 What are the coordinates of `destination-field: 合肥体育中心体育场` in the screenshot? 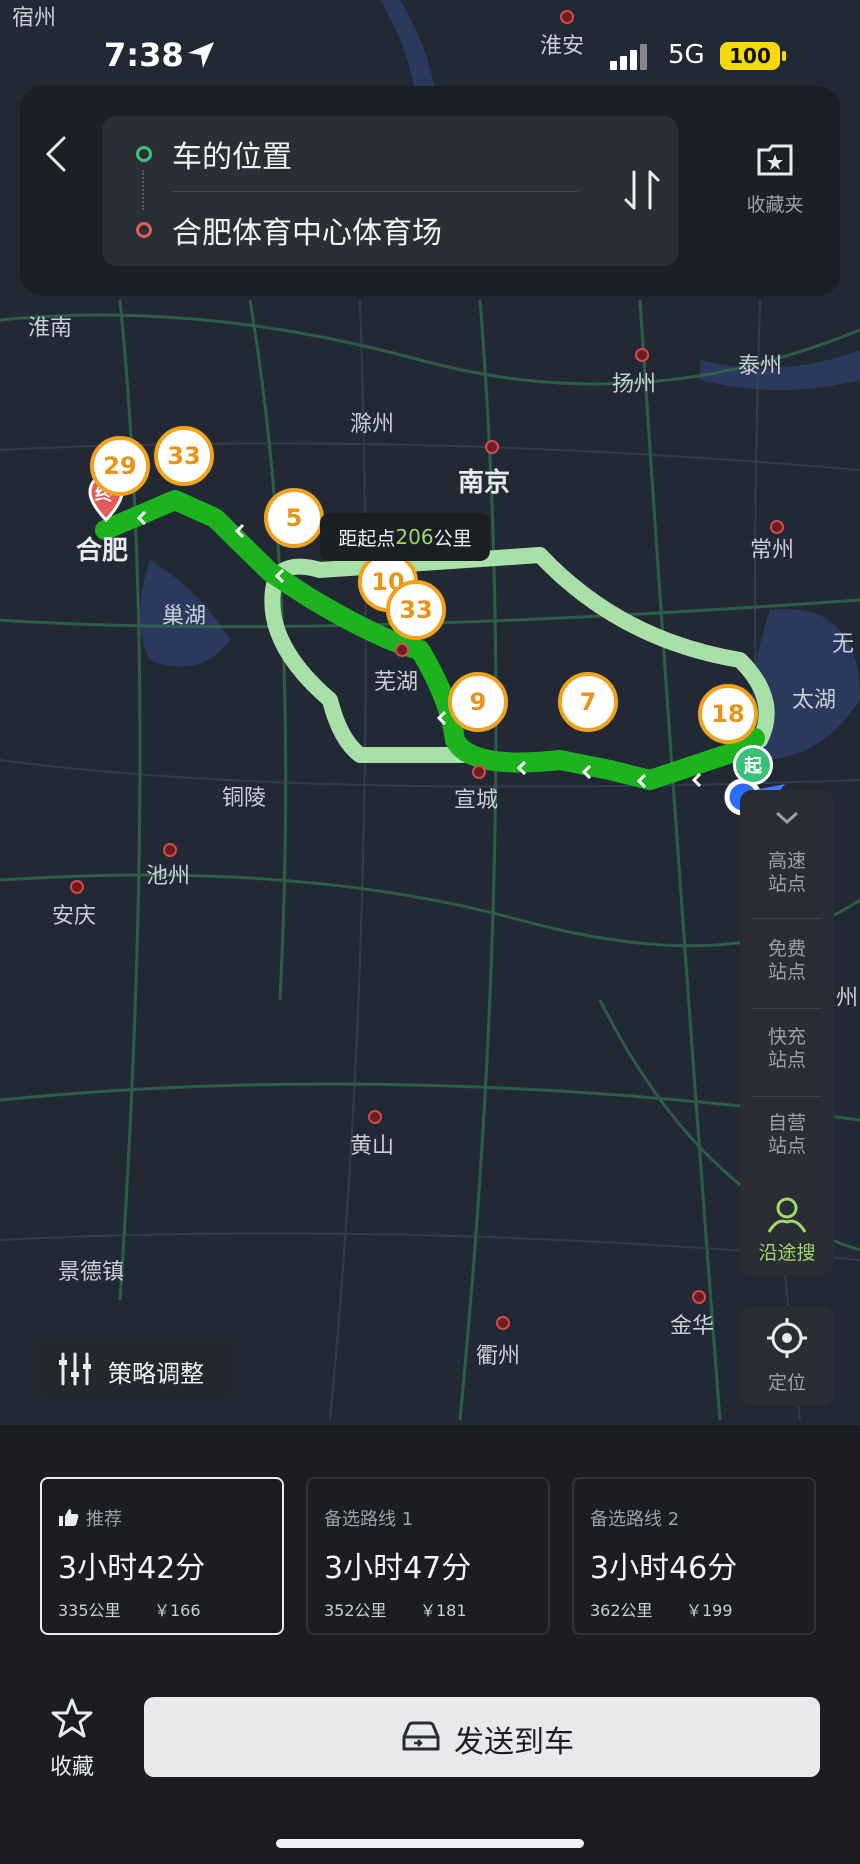 It's located at (307, 230).